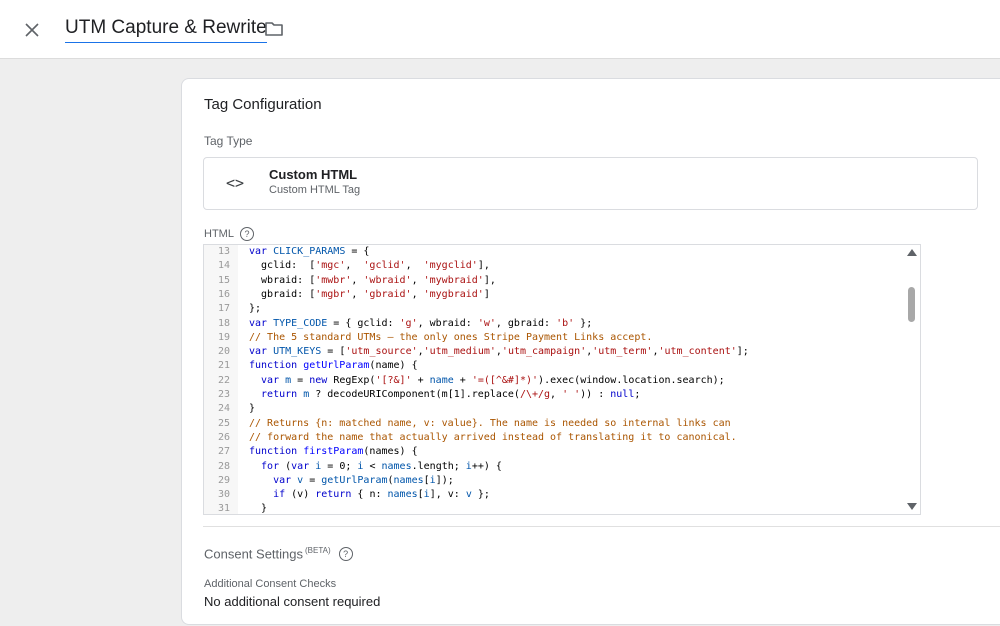 This screenshot has height=626, width=1000. What do you see at coordinates (486, 294) in the screenshot?
I see `code-token: ]` at bounding box center [486, 294].